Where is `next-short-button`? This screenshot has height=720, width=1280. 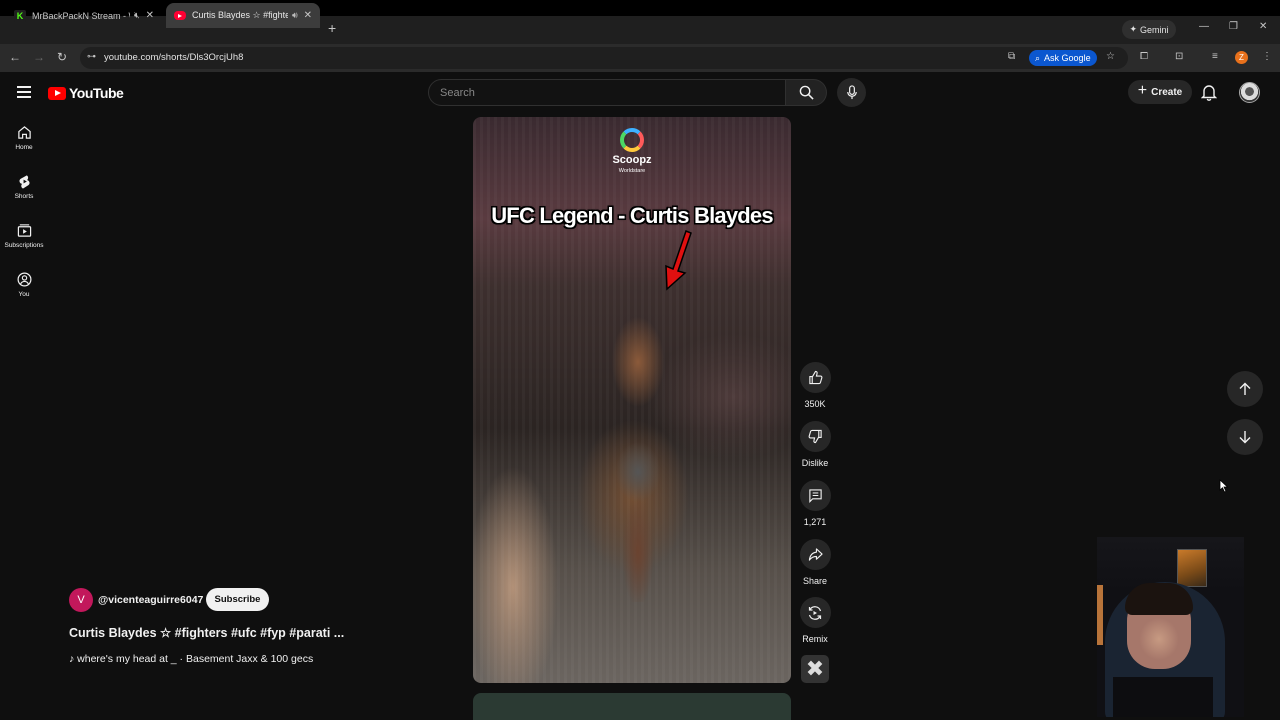 next-short-button is located at coordinates (1245, 437).